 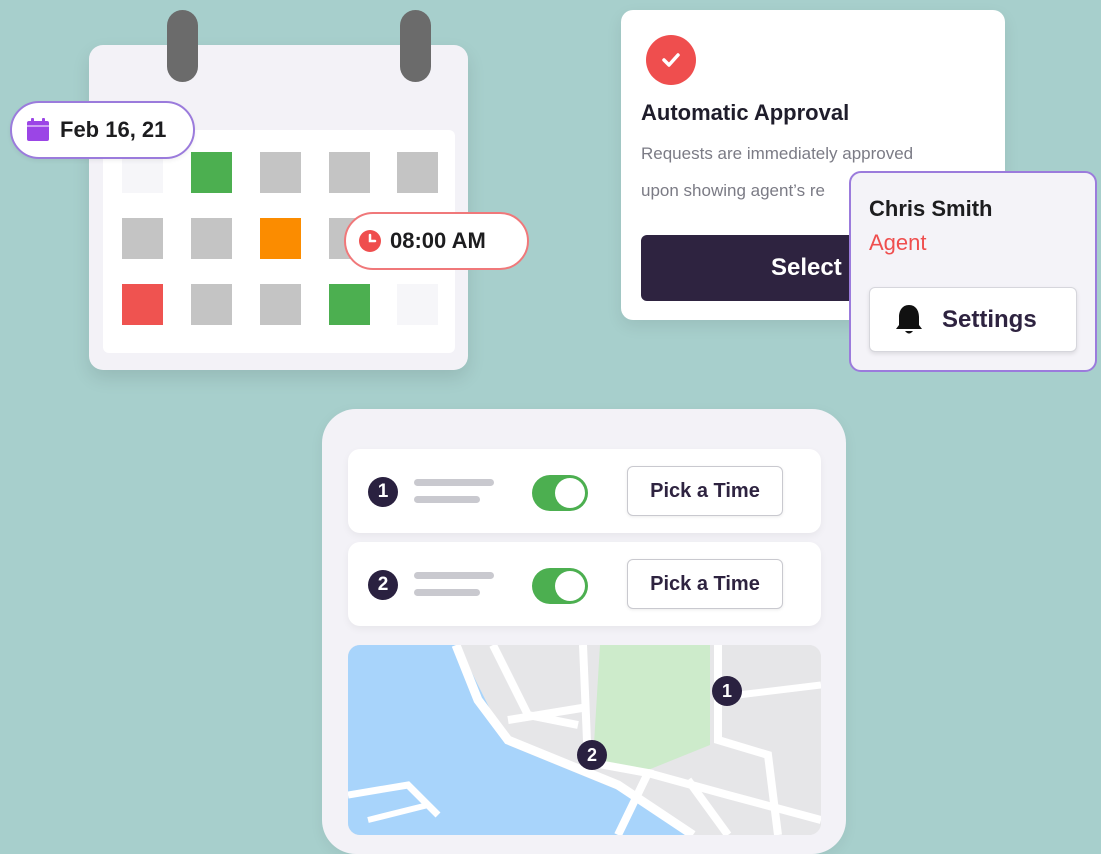 I want to click on row-number-badge: 1, so click(x=383, y=492).